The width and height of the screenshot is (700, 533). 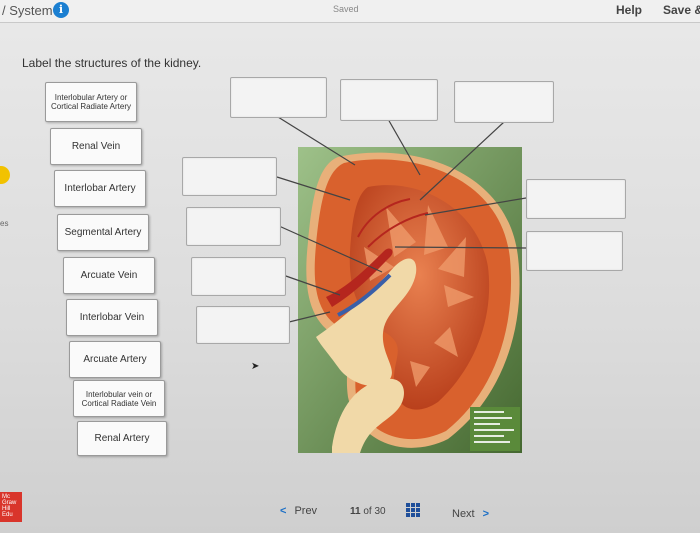 I want to click on top-bar: / System i Saved Help Save &, so click(x=350, y=11).